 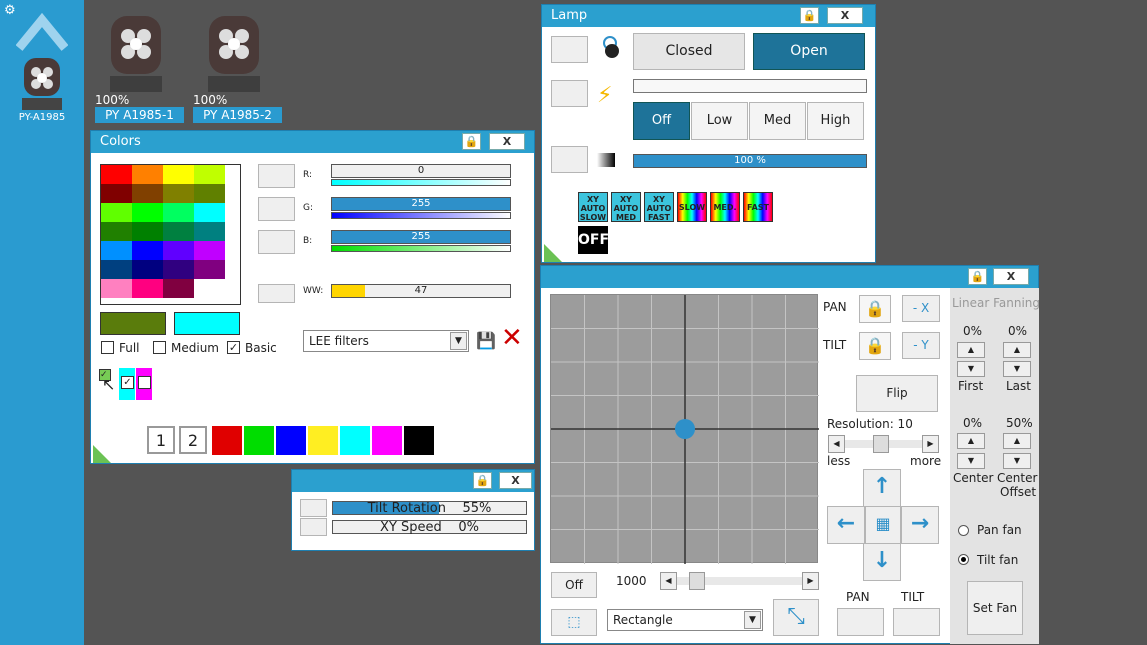 I want to click on lamp-mode-button: Low, so click(x=719, y=121).